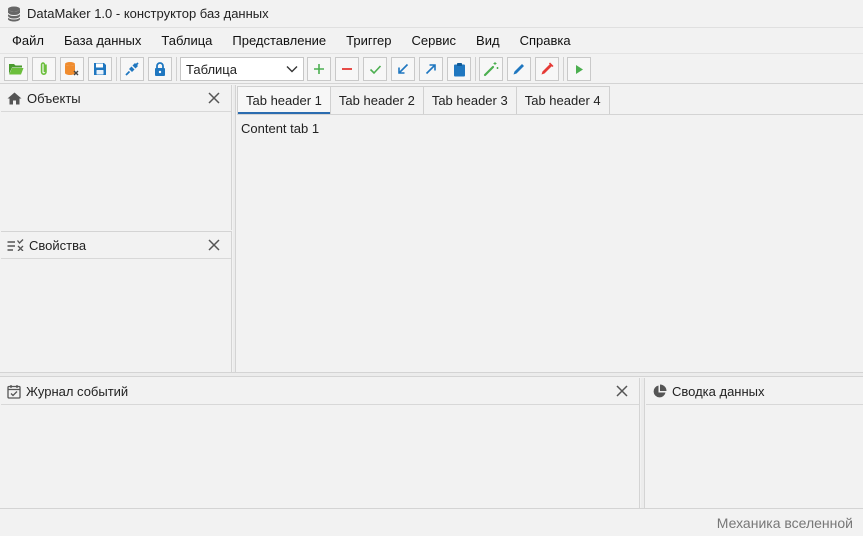 The width and height of the screenshot is (863, 536). I want to click on bottom-vertical-splitter, so click(643, 443).